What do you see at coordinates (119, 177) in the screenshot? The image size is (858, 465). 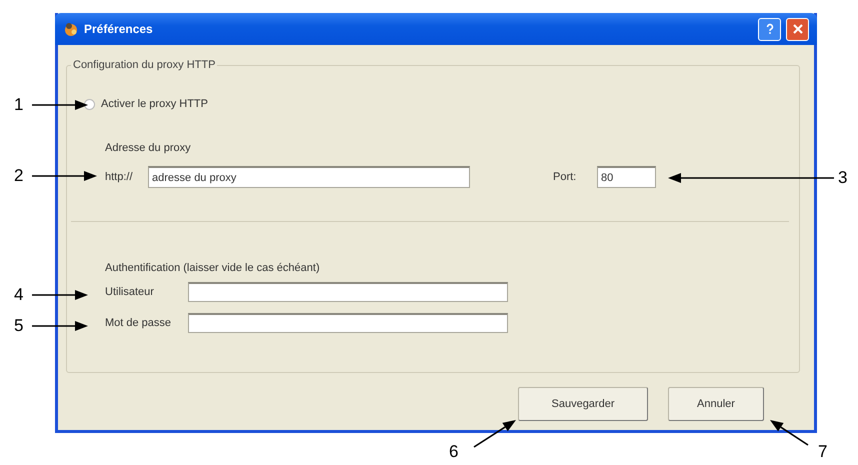 I see `field-prefix: http://` at bounding box center [119, 177].